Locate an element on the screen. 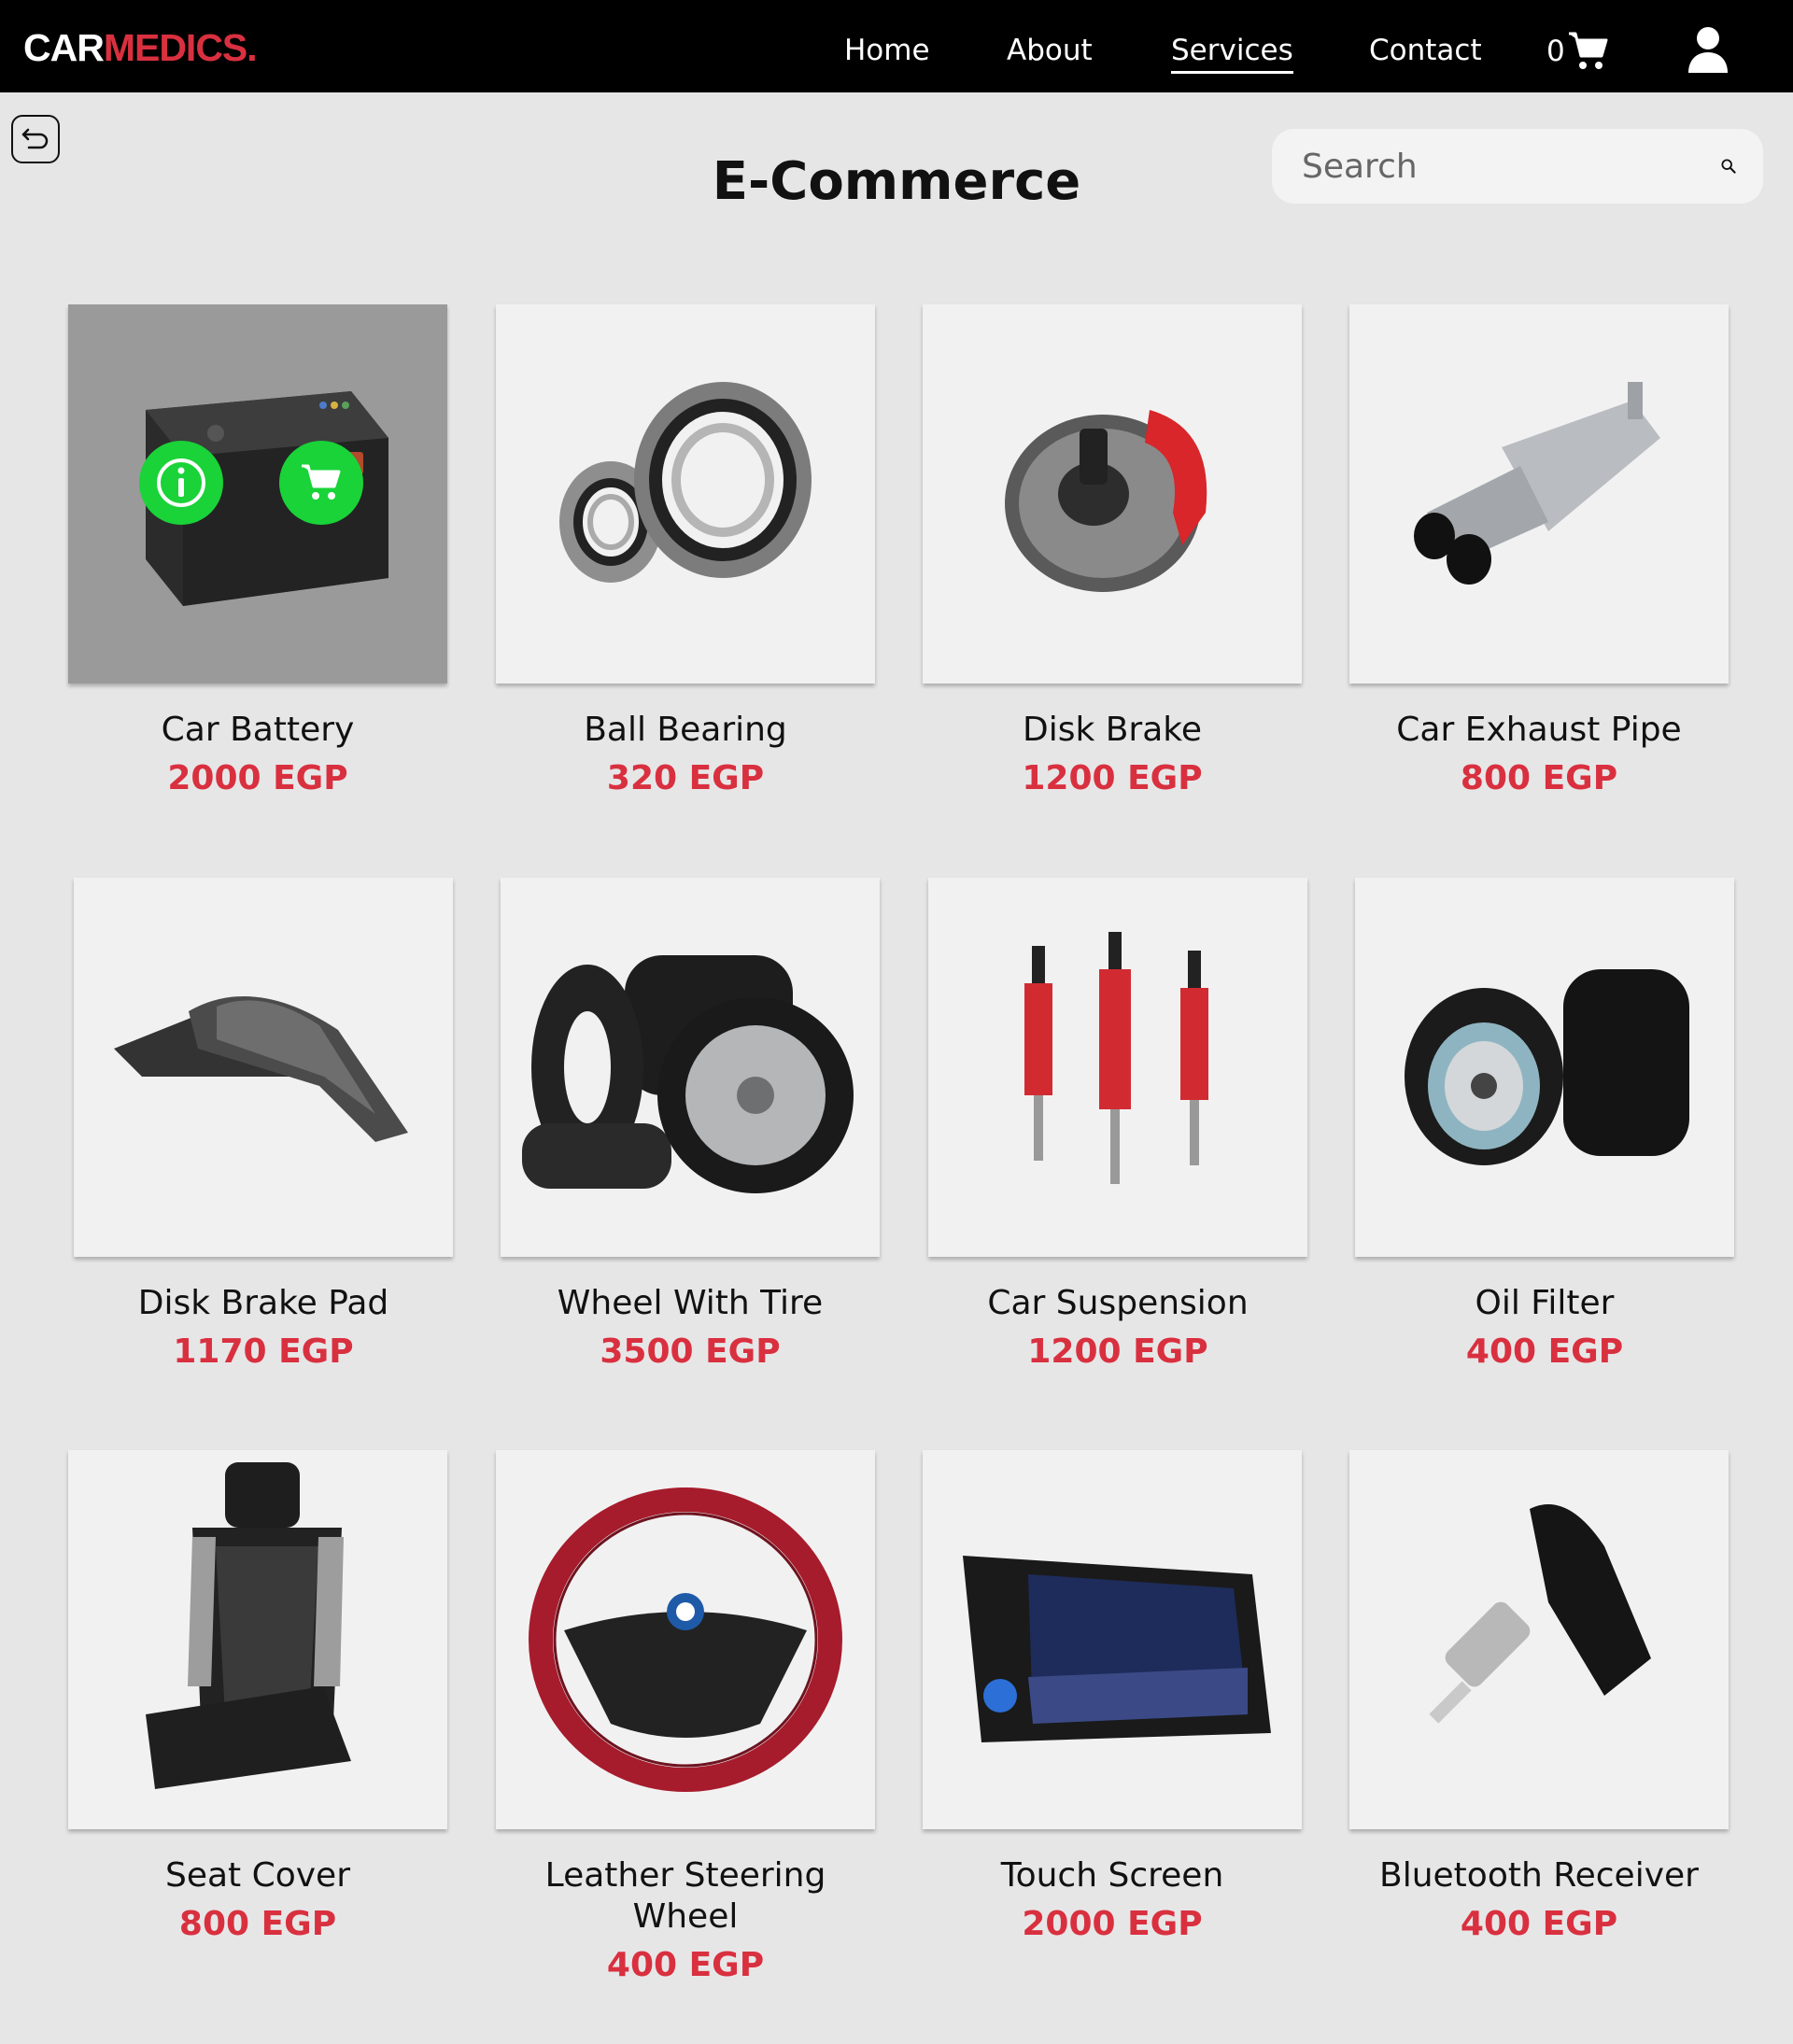 This screenshot has height=2044, width=1793. product-name: Leather Steering Wheel is located at coordinates (685, 1896).